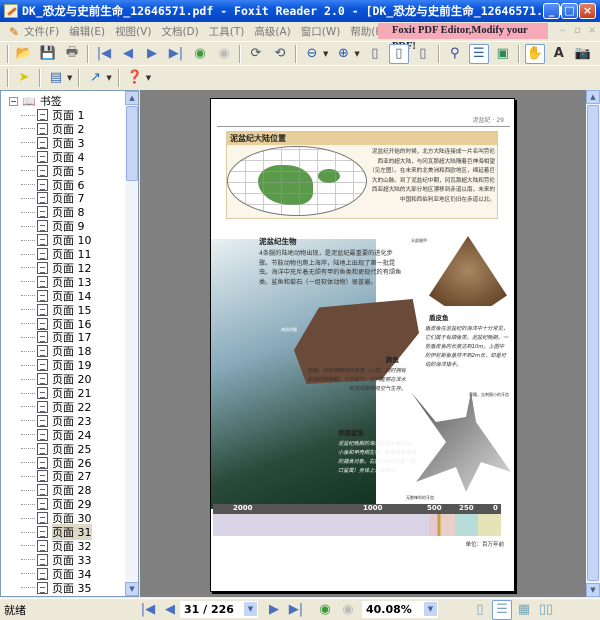 The height and width of the screenshot is (620, 600). What do you see at coordinates (131, 98) in the screenshot?
I see `scroll-up-button: ▲` at bounding box center [131, 98].